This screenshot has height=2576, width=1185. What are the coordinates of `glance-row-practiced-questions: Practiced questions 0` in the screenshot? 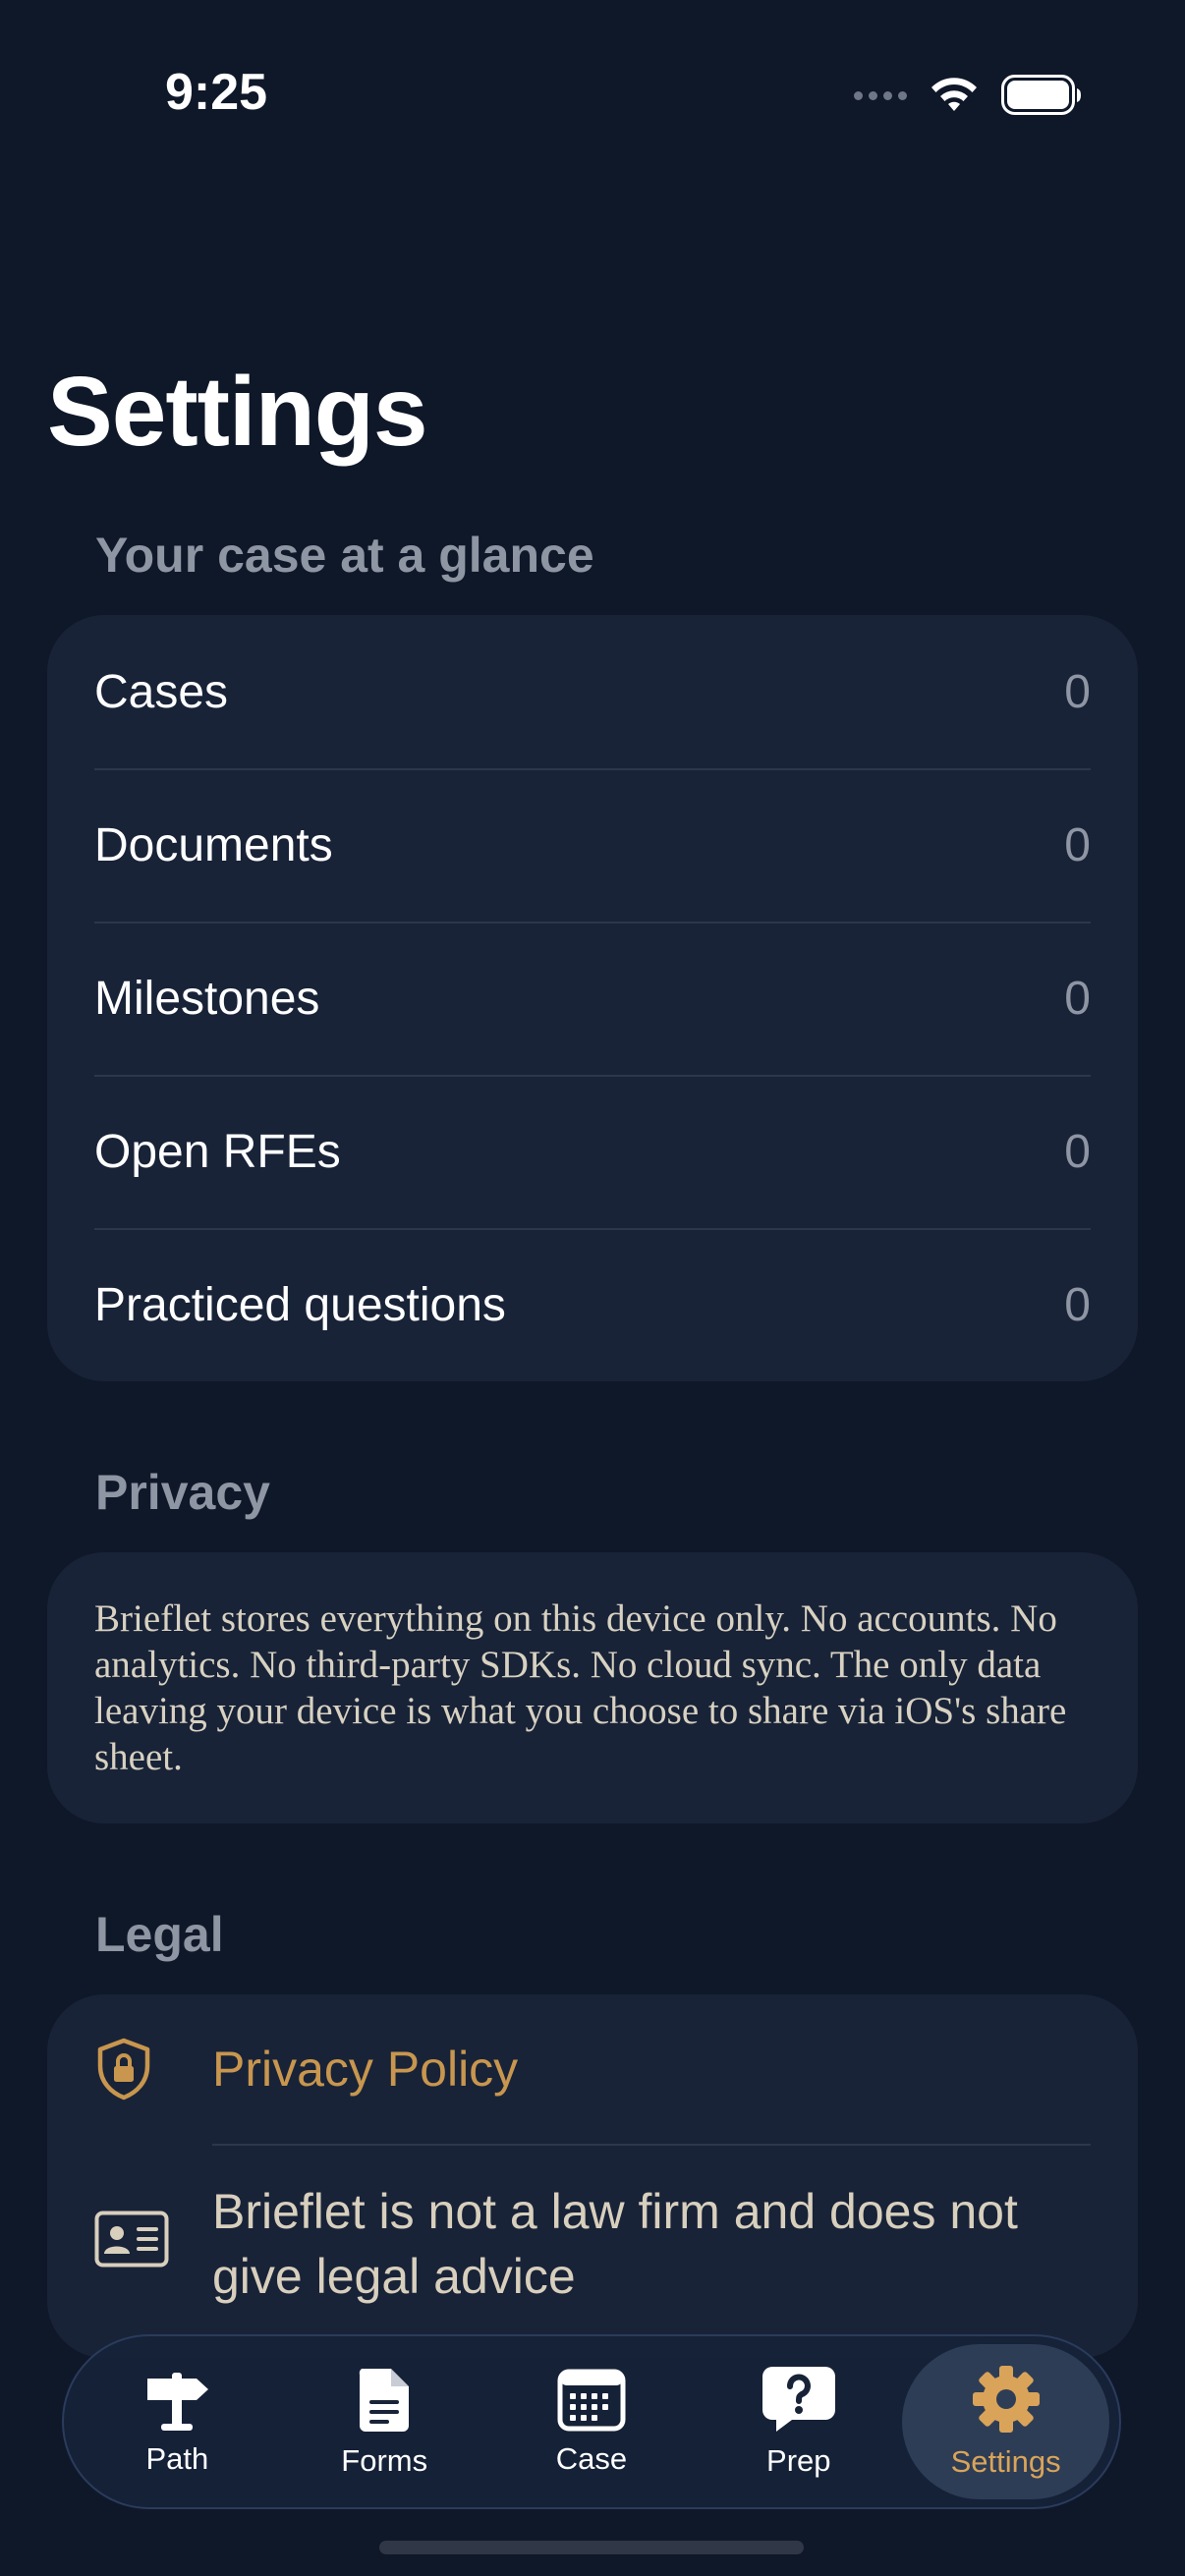 It's located at (592, 1304).